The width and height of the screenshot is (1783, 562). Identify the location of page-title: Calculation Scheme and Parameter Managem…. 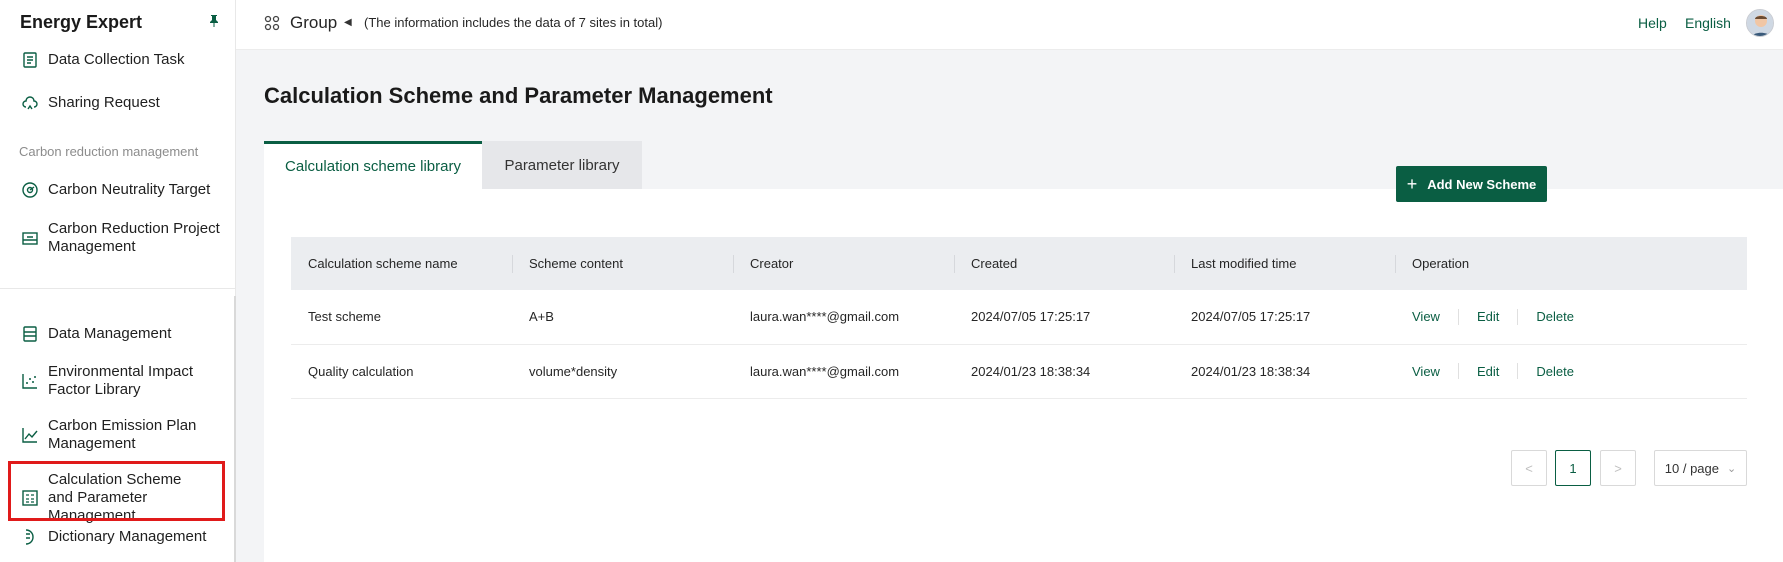
(518, 95).